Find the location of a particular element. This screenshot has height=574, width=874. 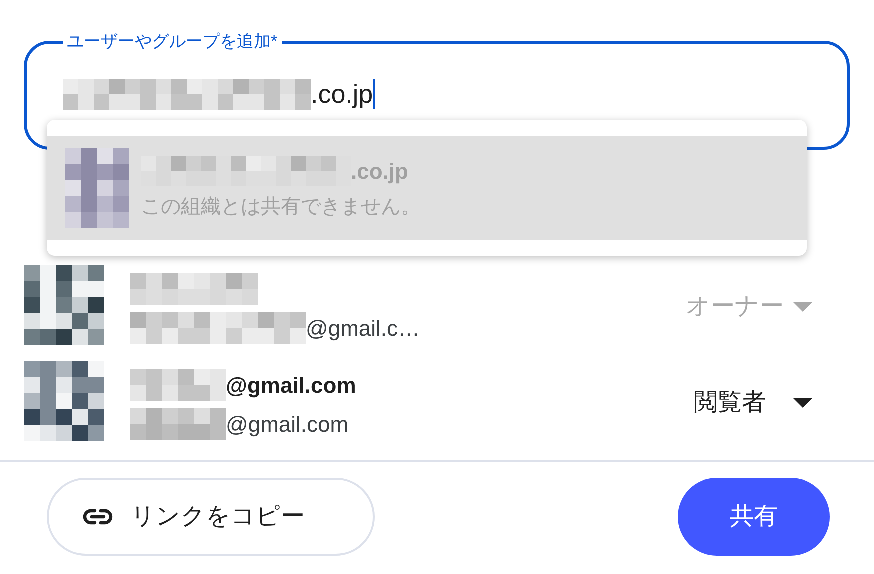

copy-link-button: リンクをコピー is located at coordinates (211, 517).